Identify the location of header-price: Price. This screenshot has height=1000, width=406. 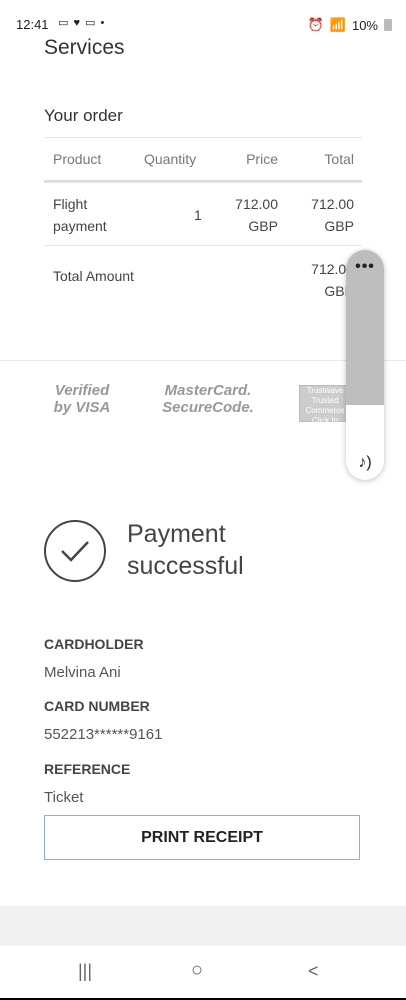
(262, 159).